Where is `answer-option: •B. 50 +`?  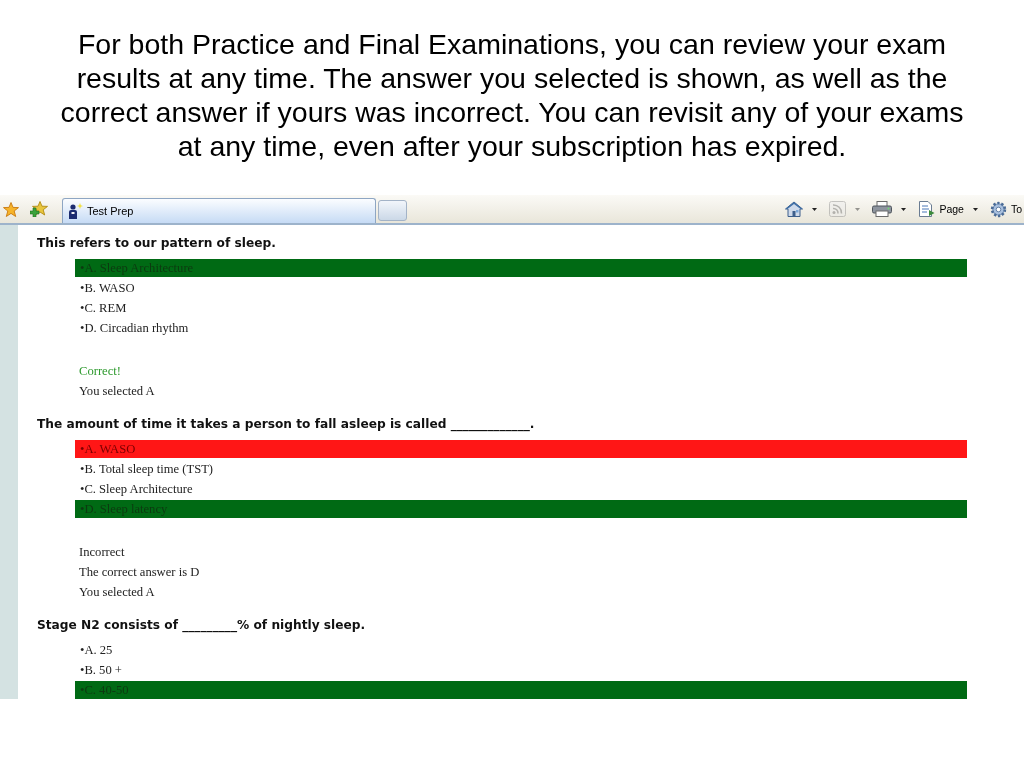
answer-option: •B. 50 + is located at coordinates (99, 670).